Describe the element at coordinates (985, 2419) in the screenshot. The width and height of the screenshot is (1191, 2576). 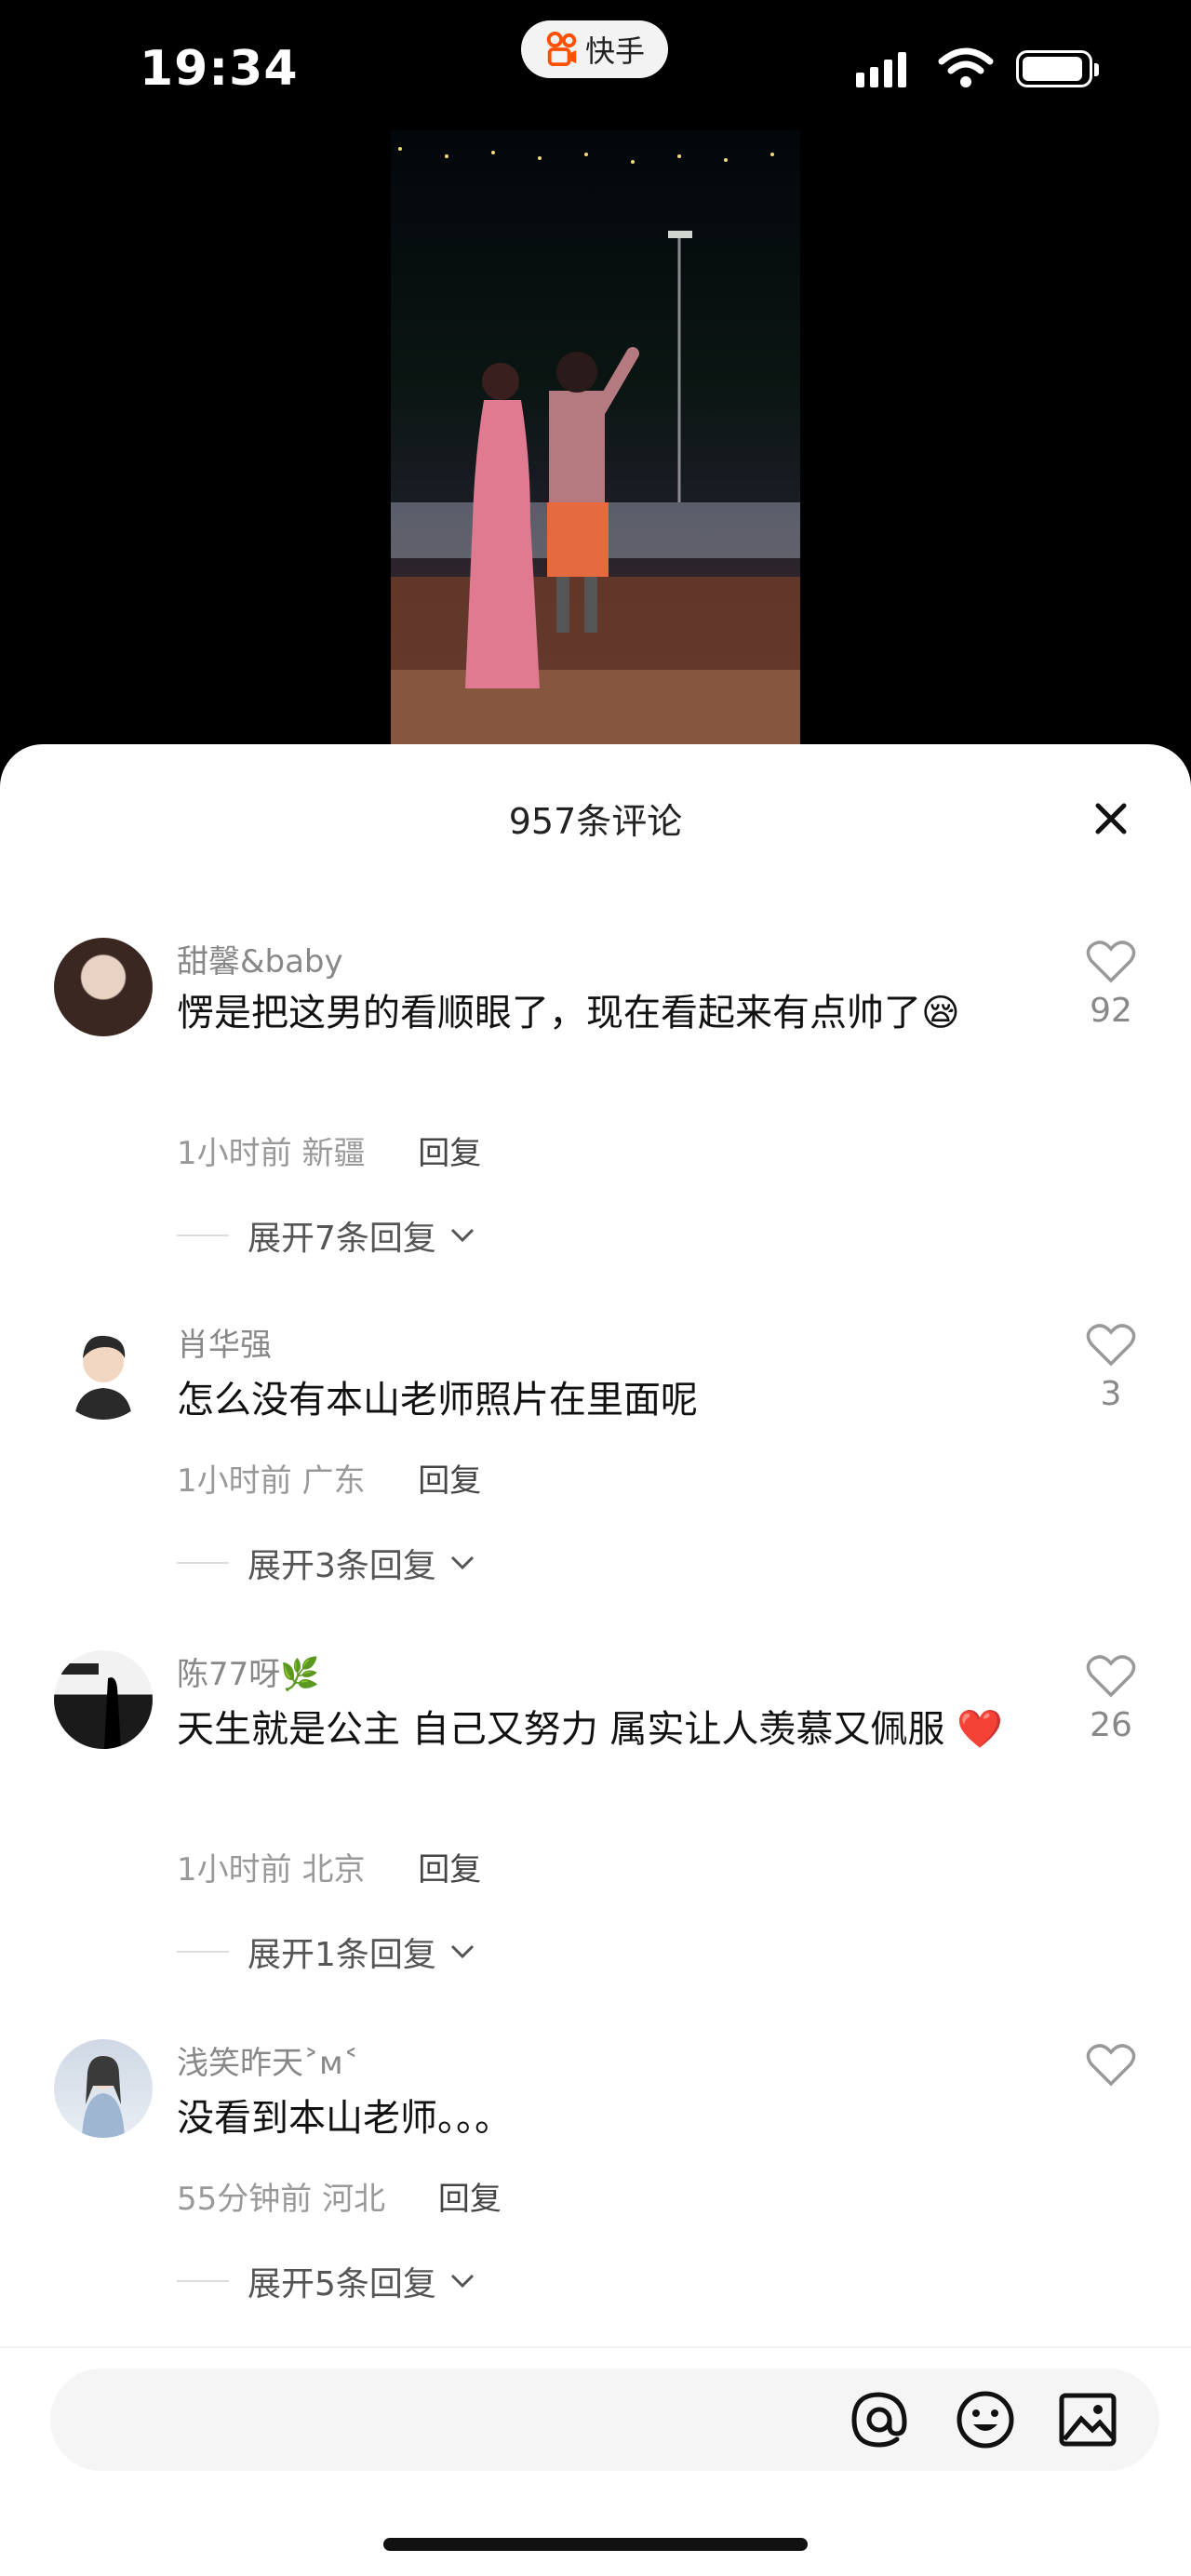
I see `emoji-icon` at that location.